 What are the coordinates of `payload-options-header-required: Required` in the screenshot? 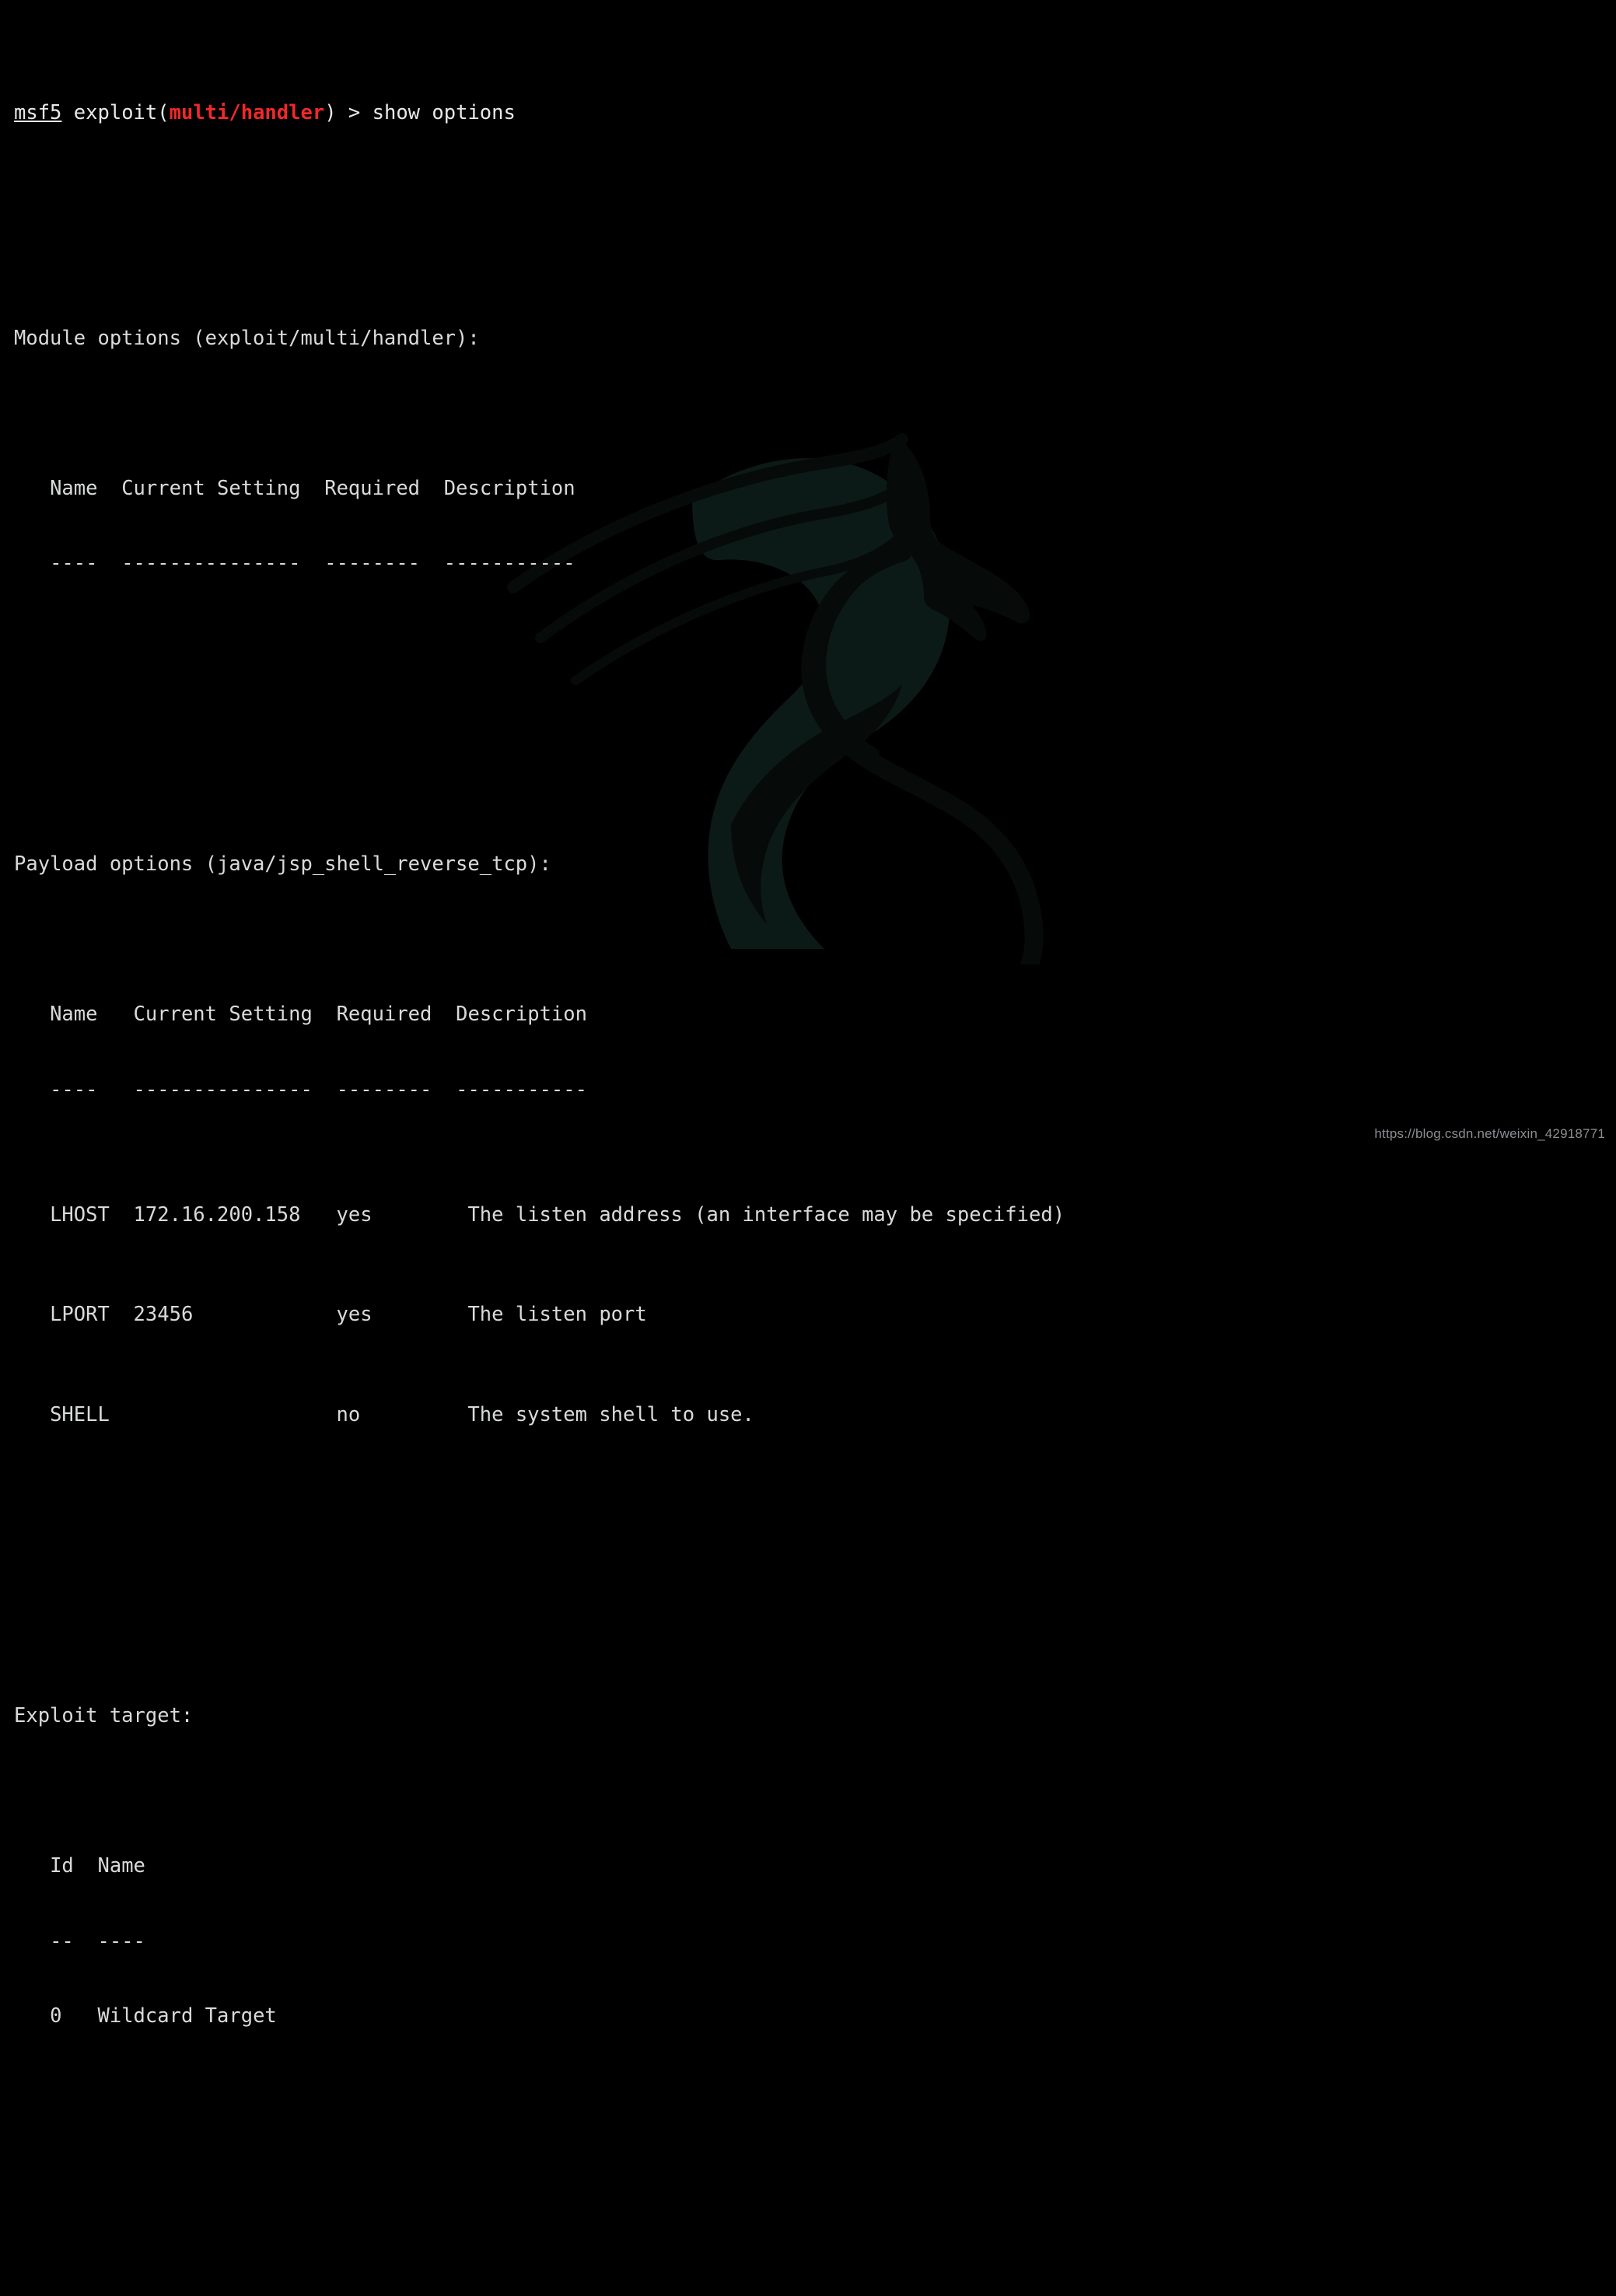 It's located at (384, 1015).